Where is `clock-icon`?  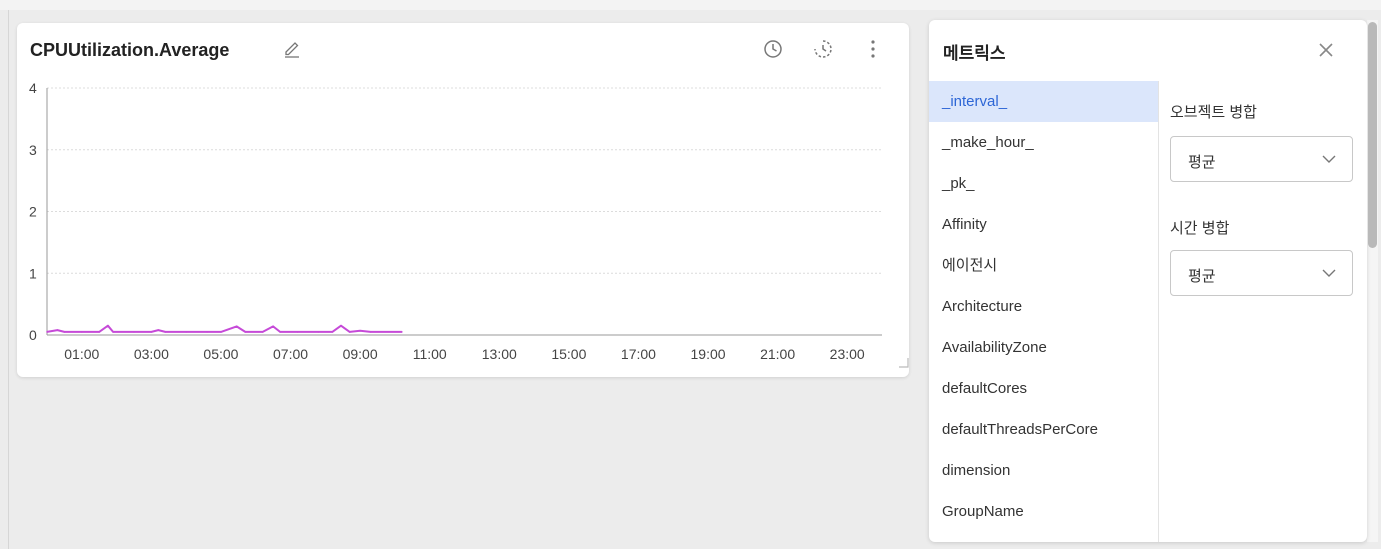
clock-icon is located at coordinates (773, 49).